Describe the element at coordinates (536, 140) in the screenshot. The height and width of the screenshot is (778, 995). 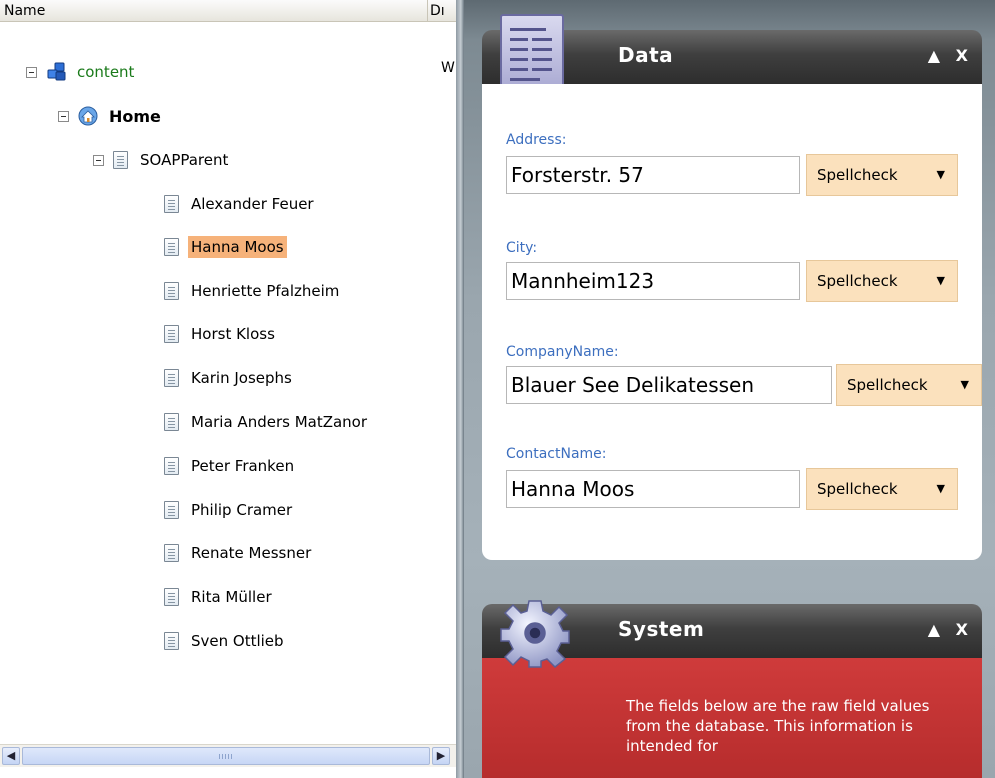
I see `address-label: Address:` at that location.